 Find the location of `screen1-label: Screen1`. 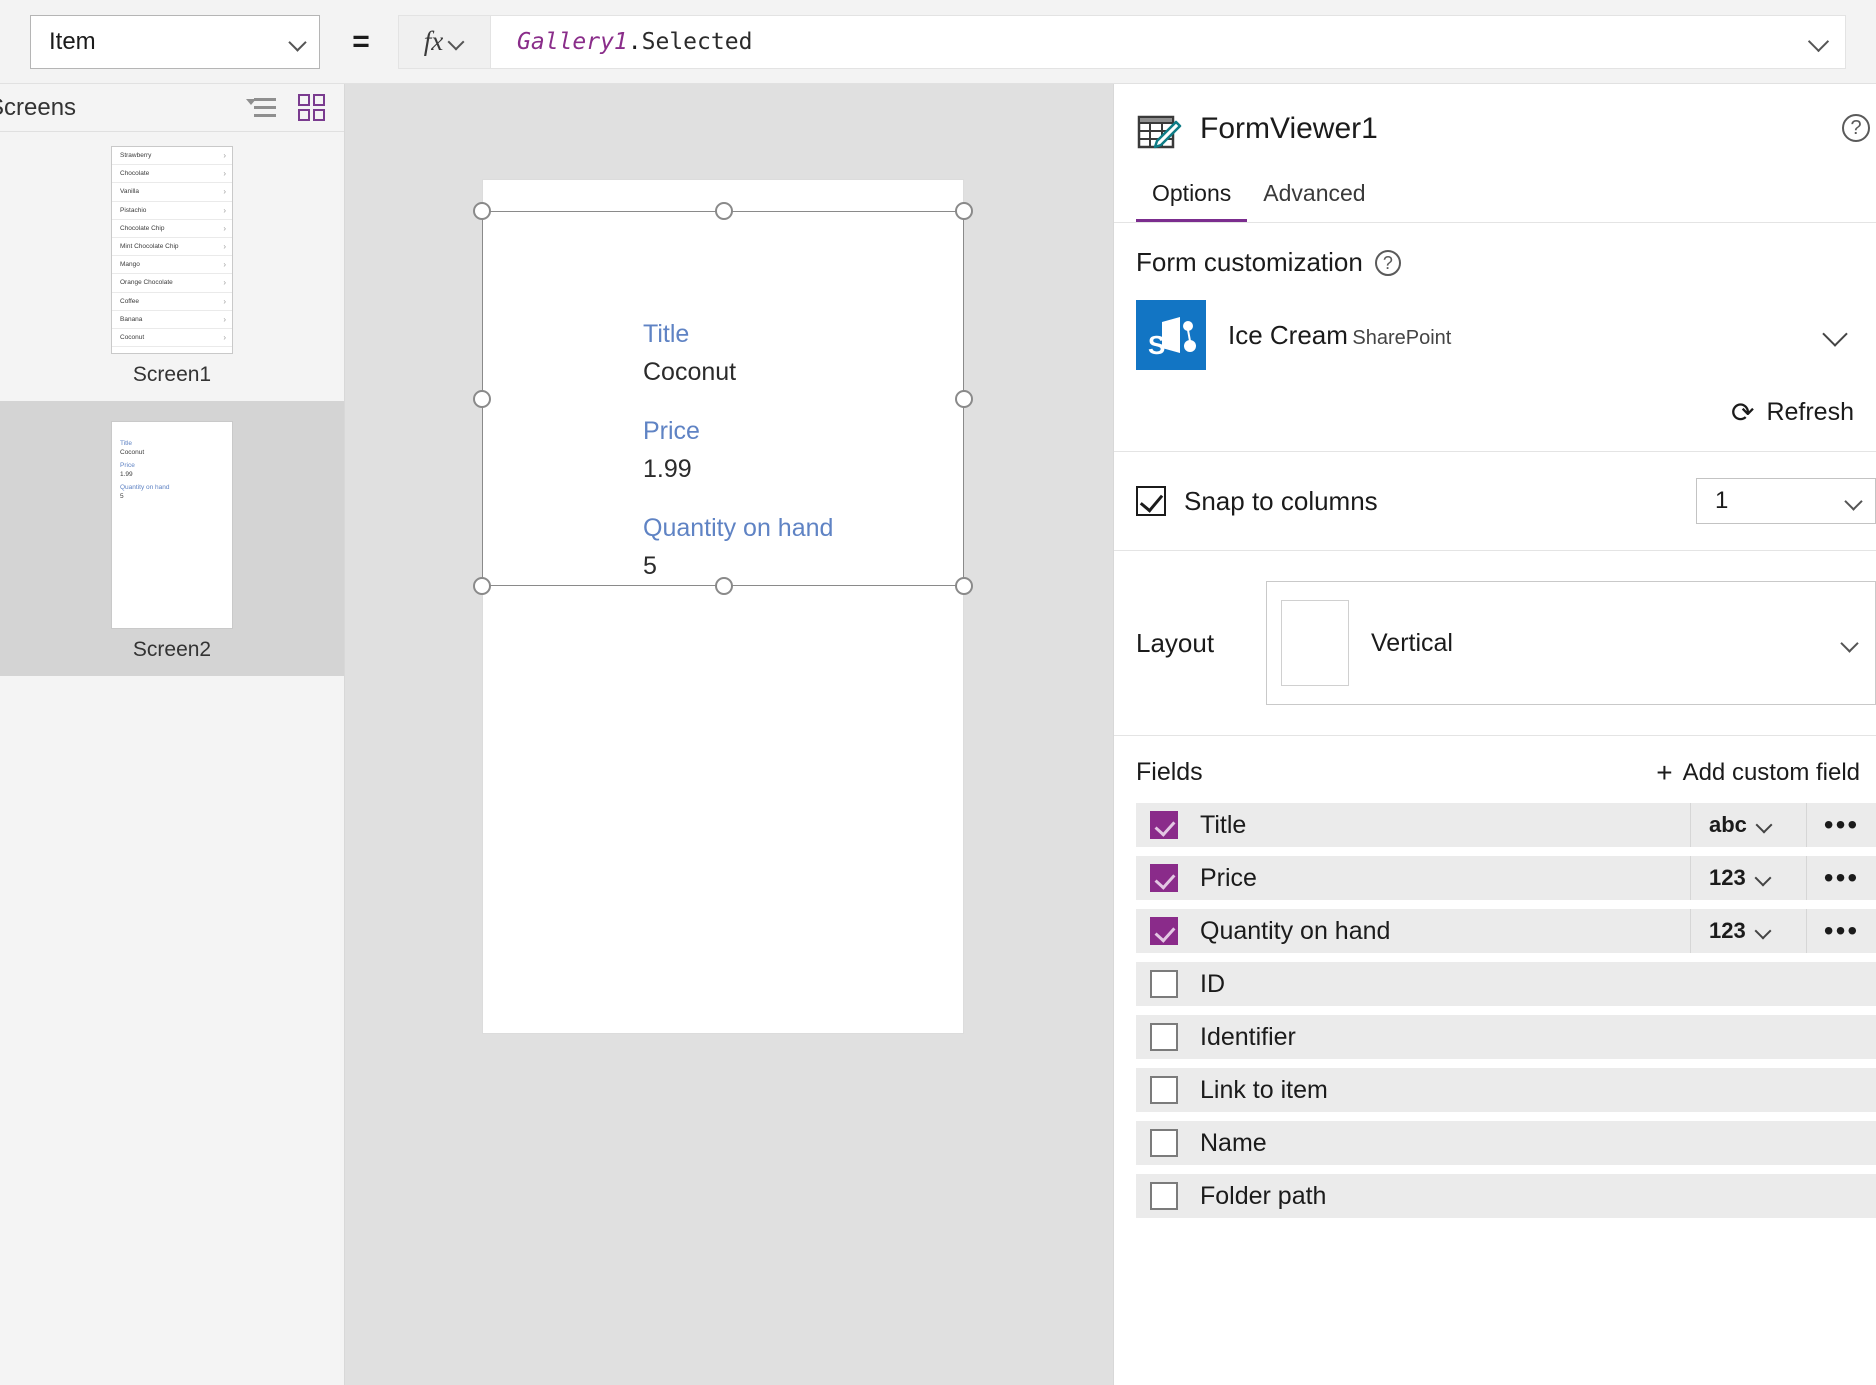

screen1-label: Screen1 is located at coordinates (172, 374).